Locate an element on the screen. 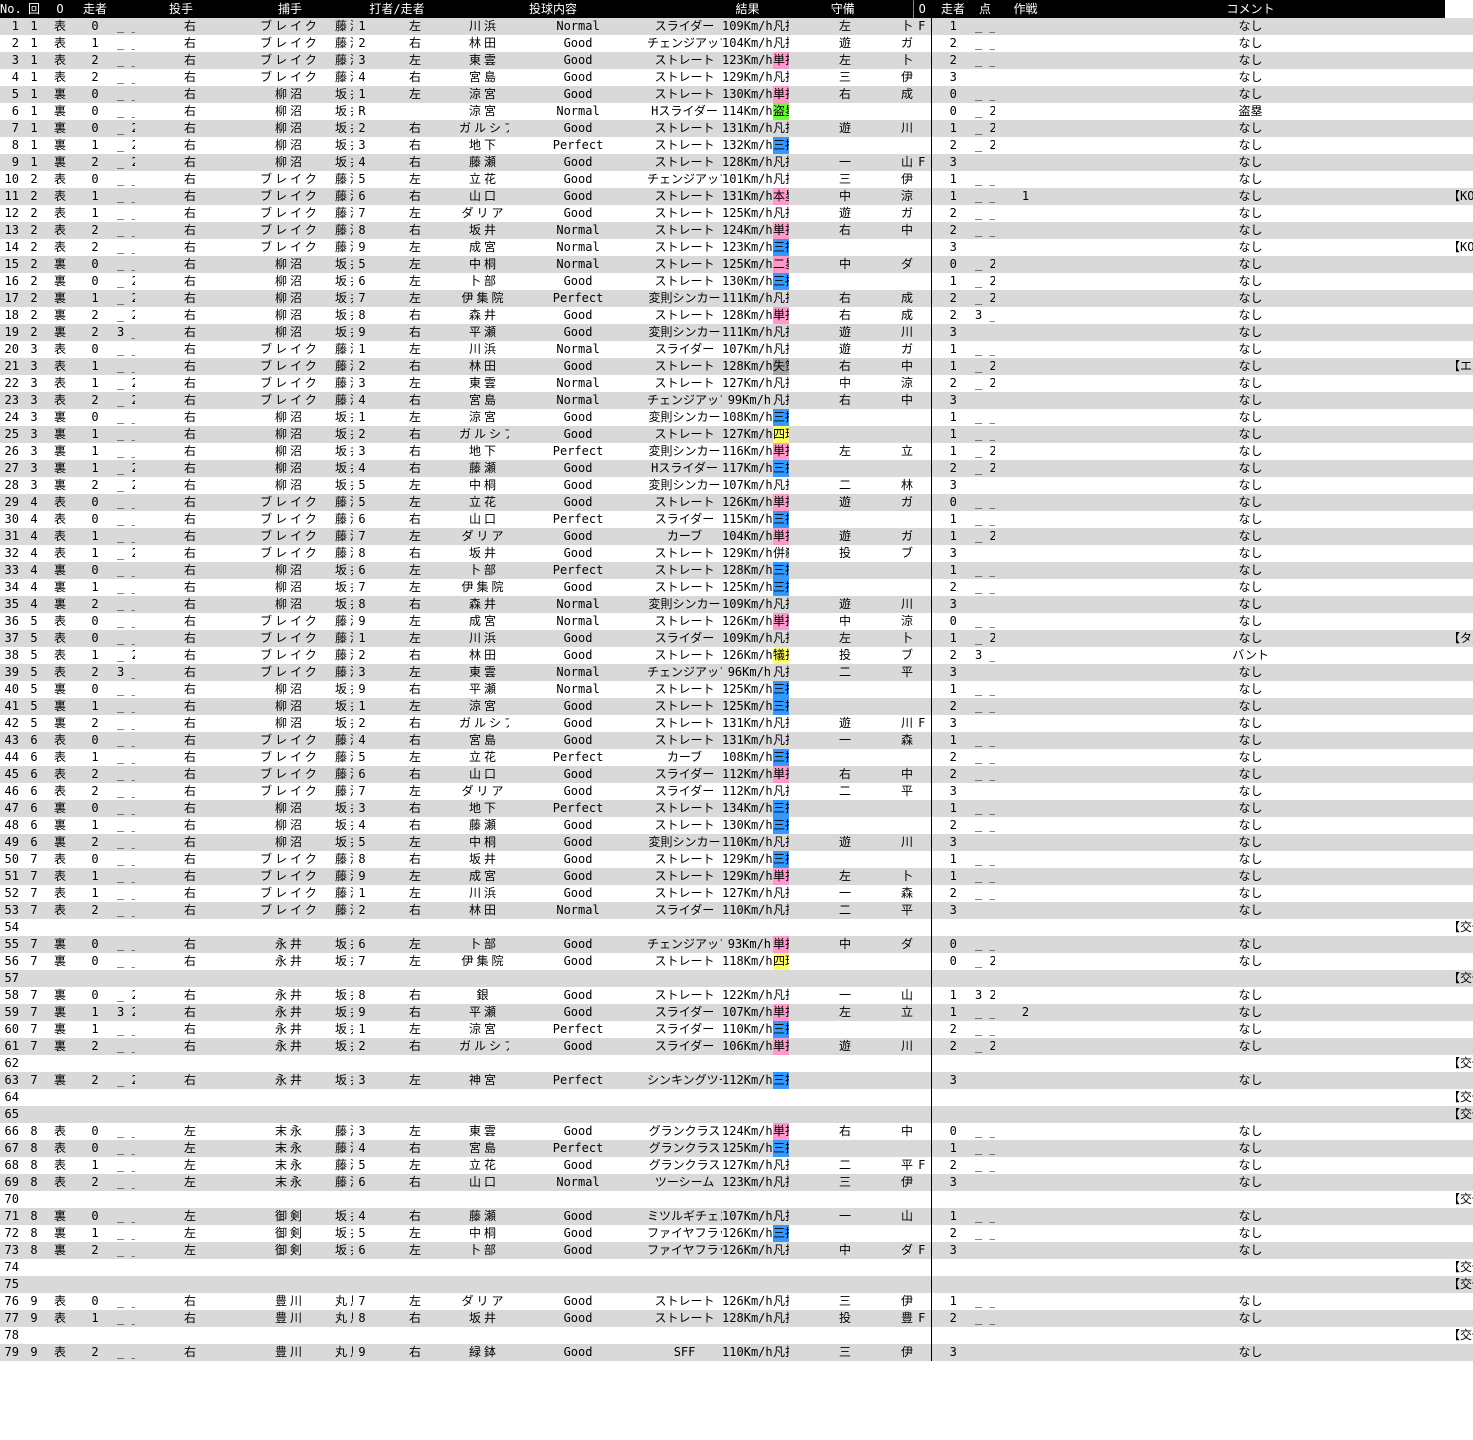 This screenshot has width=1473, height=1440. table-row: 57【交代】代打：森井→銀 is located at coordinates (736, 978).